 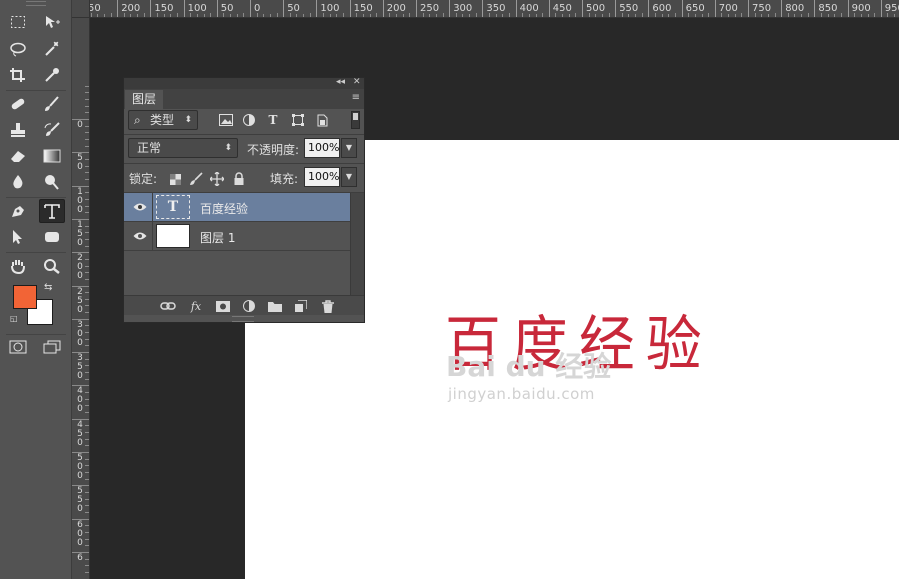 I want to click on screen-mode-icon, so click(x=52, y=347).